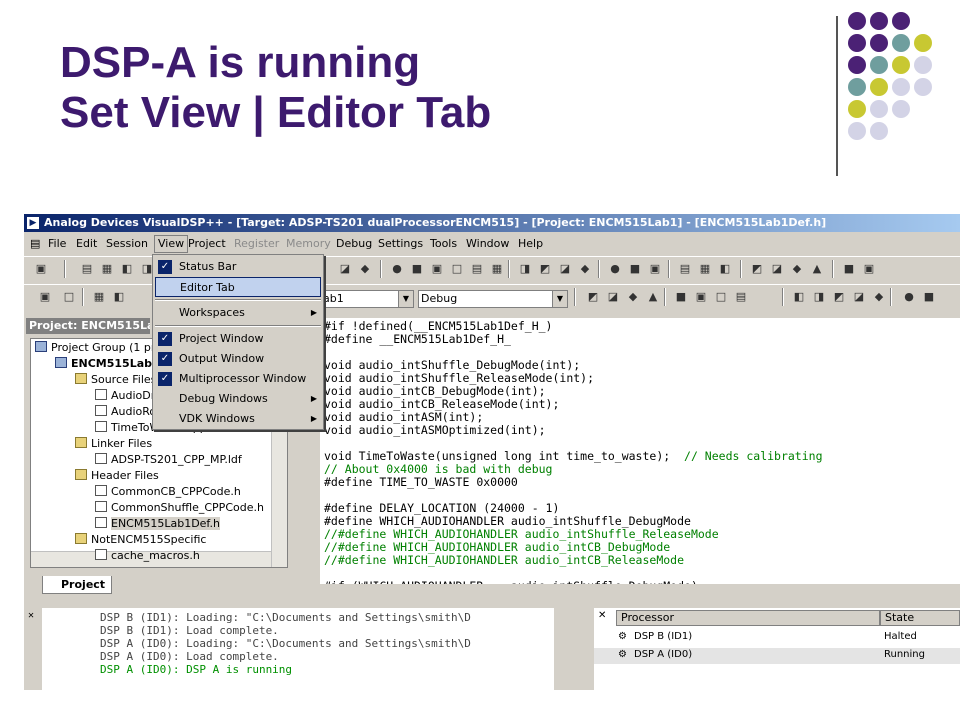  What do you see at coordinates (701, 297) in the screenshot?
I see `halt-all-icon: ▣` at bounding box center [701, 297].